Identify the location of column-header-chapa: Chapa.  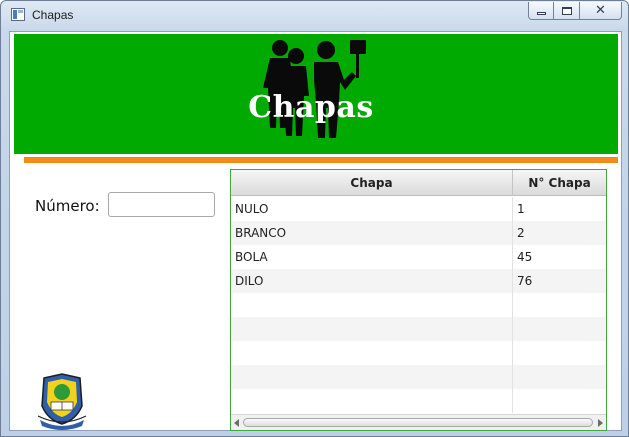
(372, 183).